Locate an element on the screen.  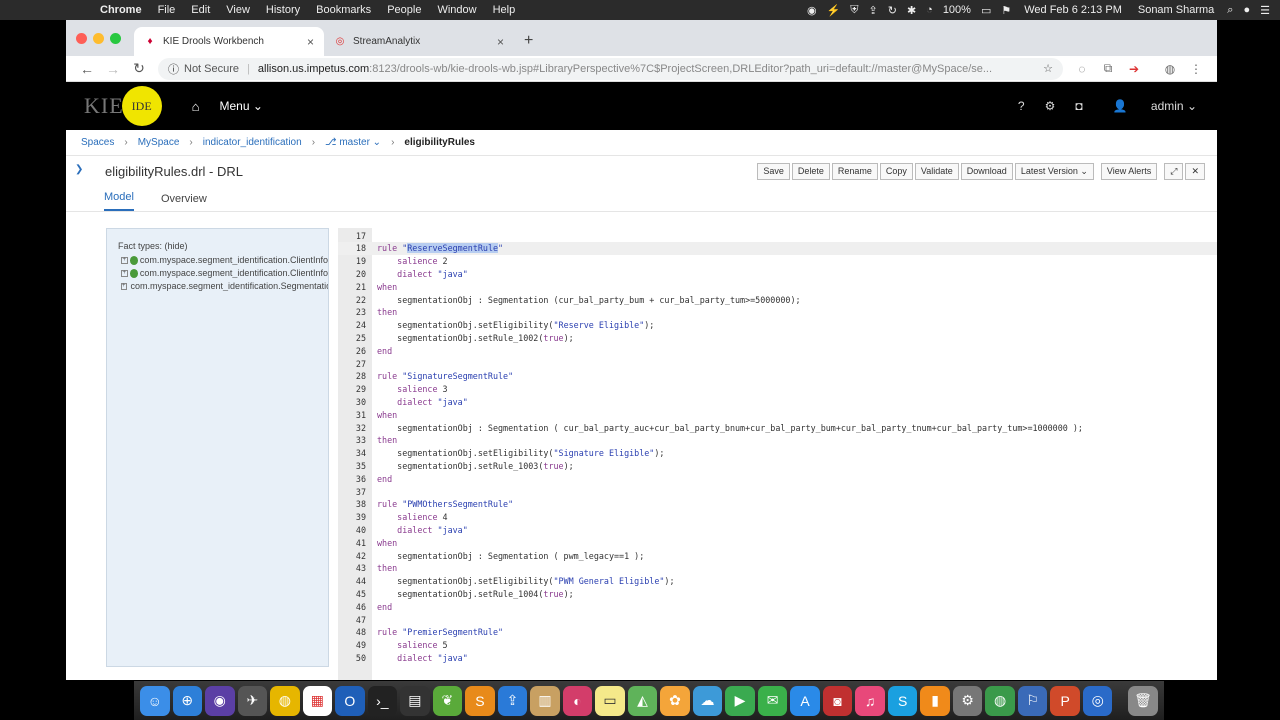
maps-icon: ◭ is located at coordinates (642, 700).